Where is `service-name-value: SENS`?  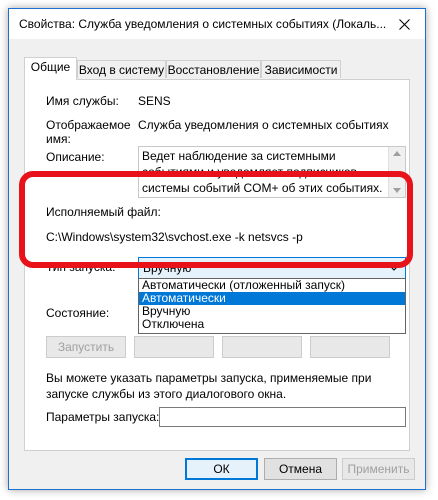 service-name-value: SENS is located at coordinates (154, 101).